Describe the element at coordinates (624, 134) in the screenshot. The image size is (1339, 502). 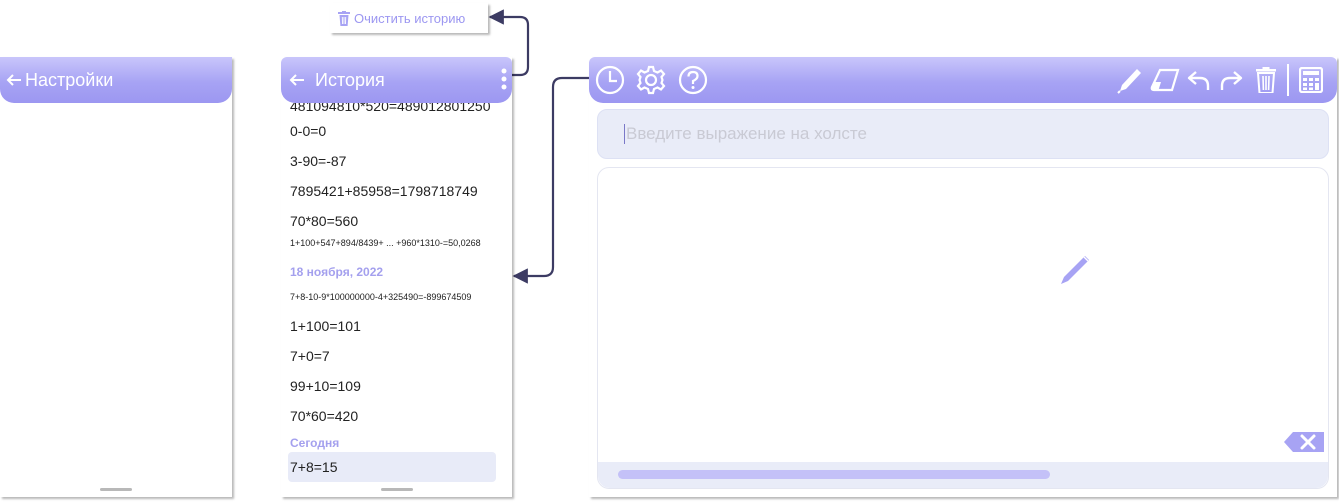
I see `text-cursor` at that location.